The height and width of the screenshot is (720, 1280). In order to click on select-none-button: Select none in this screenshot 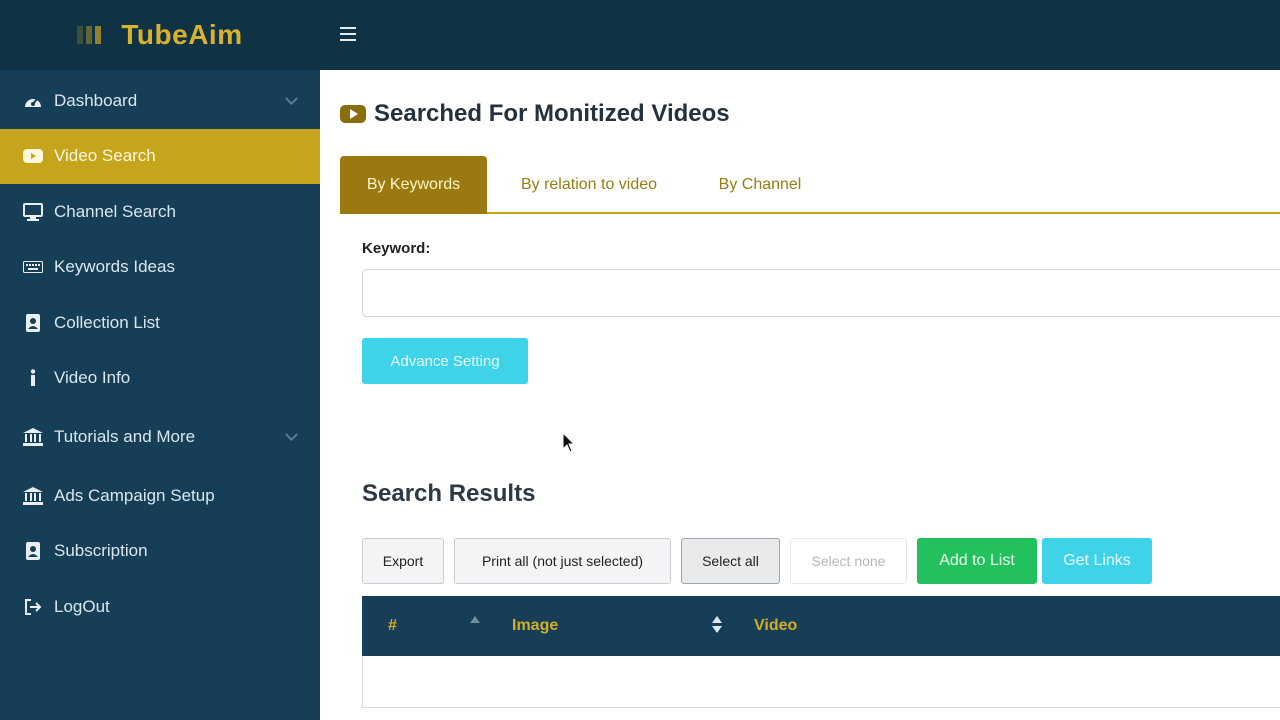, I will do `click(848, 561)`.